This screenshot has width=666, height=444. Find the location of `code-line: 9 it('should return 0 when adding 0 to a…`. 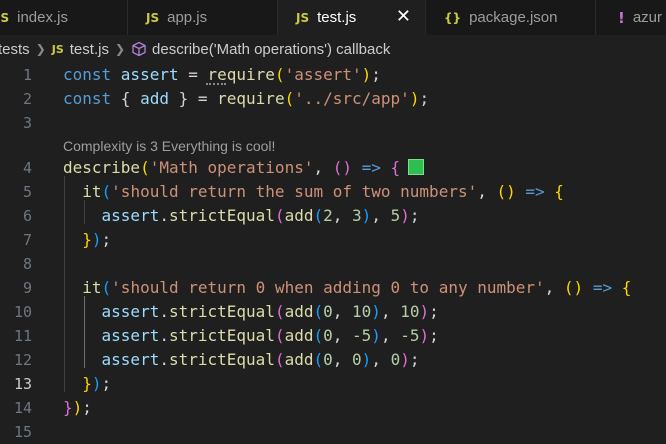

code-line: 9 it('should return 0 when adding 0 to a… is located at coordinates (333, 288).